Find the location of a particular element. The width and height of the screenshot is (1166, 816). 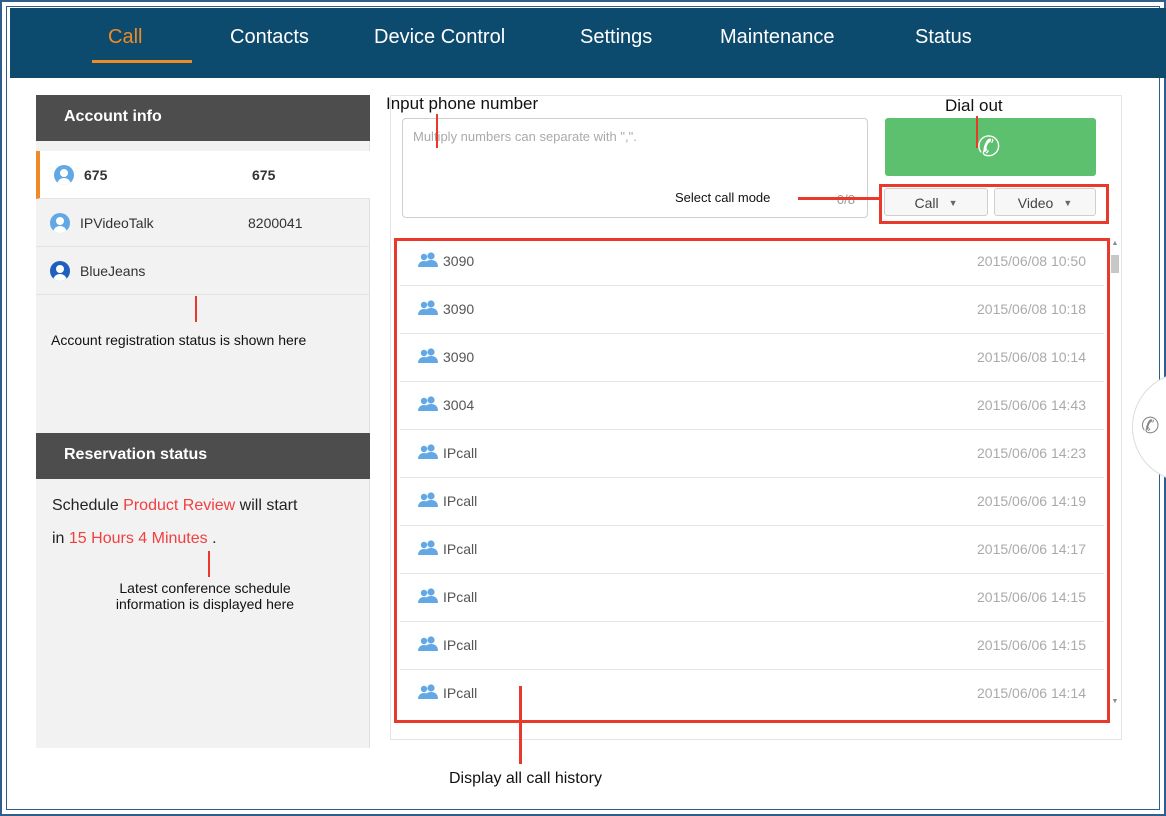

schedule-text: will start is located at coordinates (266, 505).